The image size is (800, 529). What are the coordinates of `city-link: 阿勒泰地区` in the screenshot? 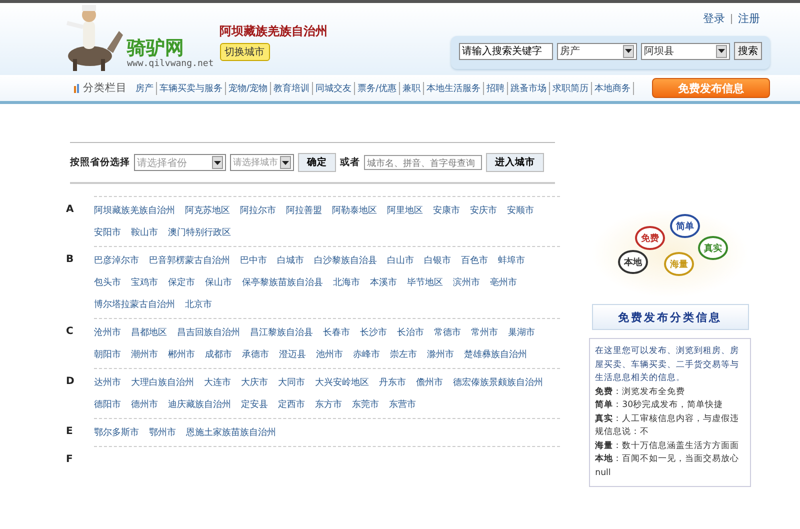 It's located at (354, 211).